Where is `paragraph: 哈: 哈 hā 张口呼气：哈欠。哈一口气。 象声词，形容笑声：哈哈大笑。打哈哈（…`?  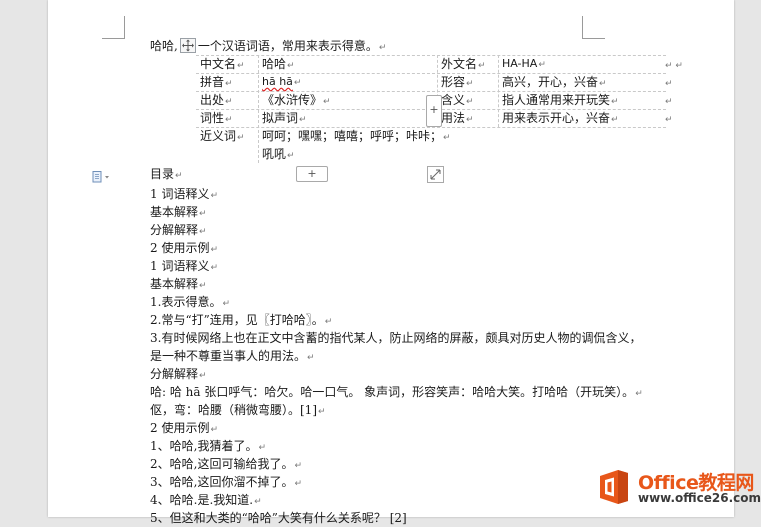
paragraph: 哈: 哈 hā 张口呼气：哈欠。哈一口气。 象声词，形容笑声：哈哈大笑。打哈哈（… is located at coordinates (396, 392).